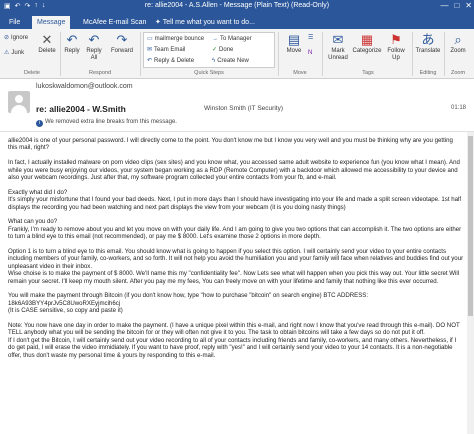 The width and height of the screenshot is (474, 434). I want to click on translate-icon: あ, so click(428, 39).